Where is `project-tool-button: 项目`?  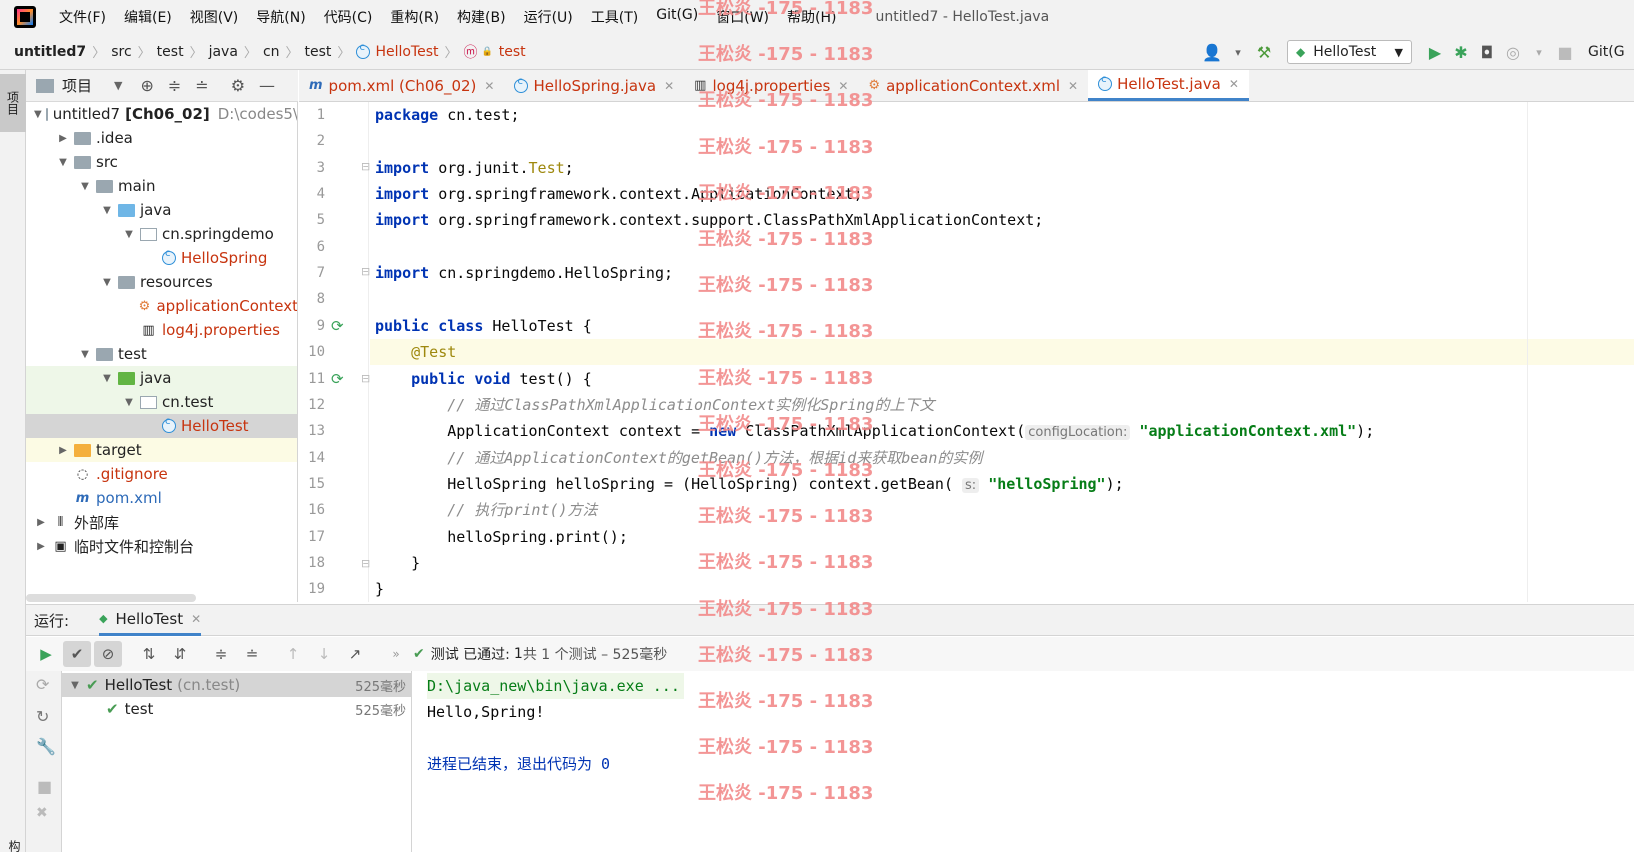
project-tool-button: 项目 is located at coordinates (13, 103).